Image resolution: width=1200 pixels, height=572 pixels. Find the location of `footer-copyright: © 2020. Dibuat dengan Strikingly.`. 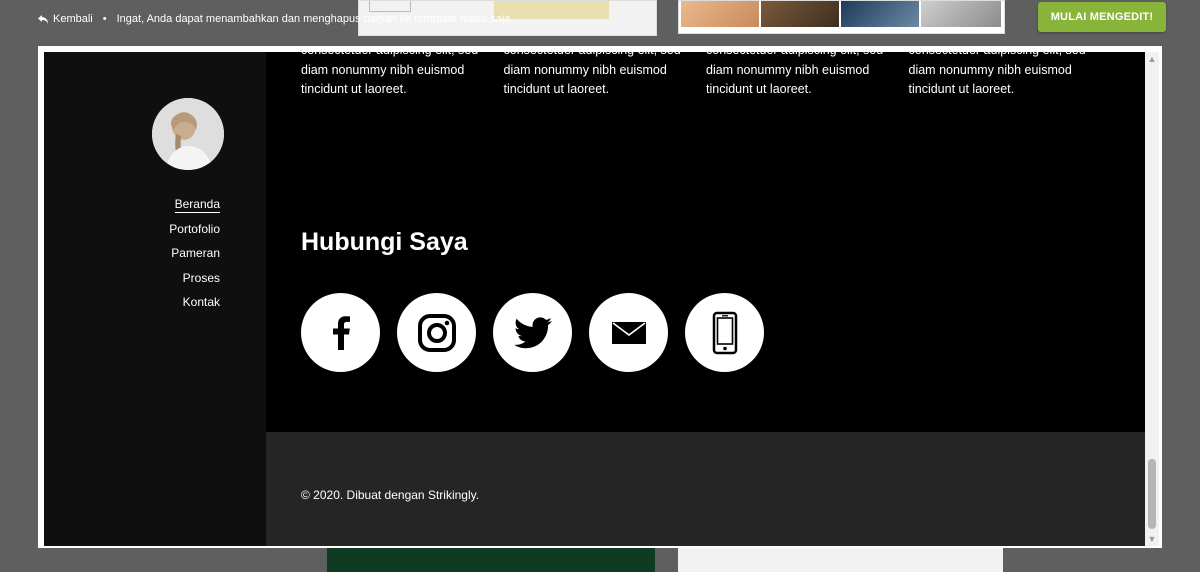

footer-copyright: © 2020. Dibuat dengan Strikingly. is located at coordinates (390, 495).